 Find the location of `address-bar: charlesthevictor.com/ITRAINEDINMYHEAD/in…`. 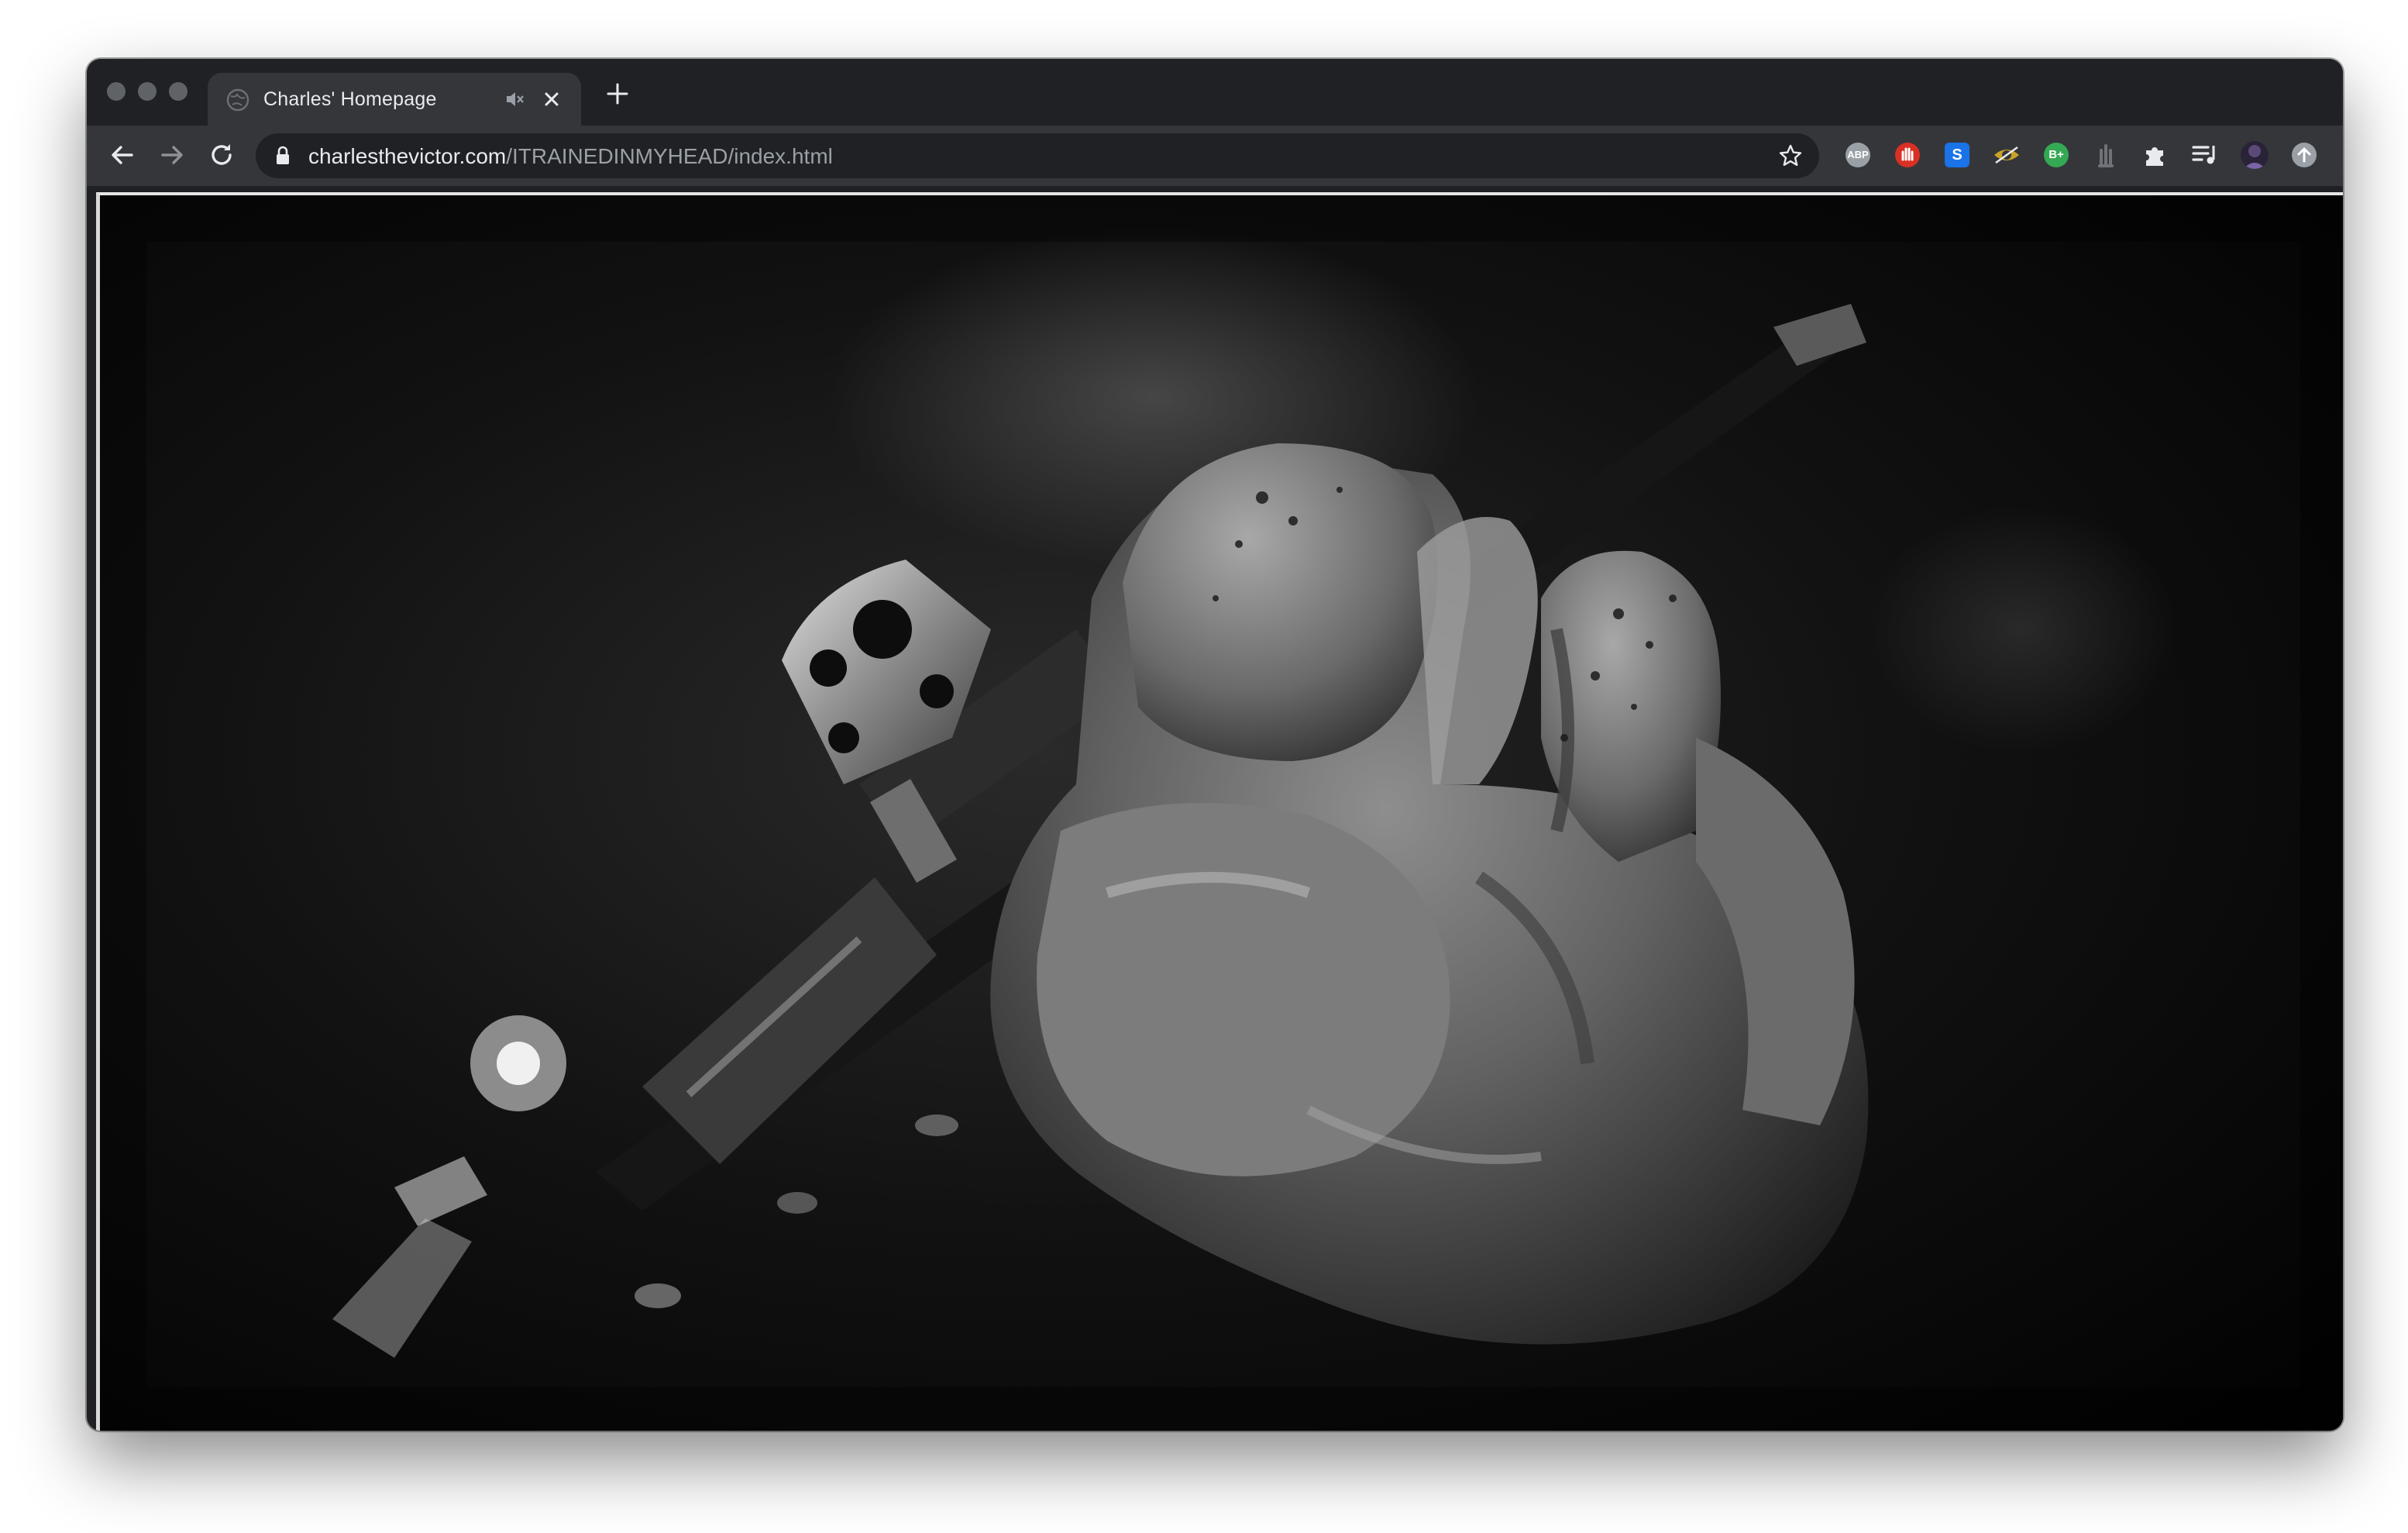

address-bar: charlesthevictor.com/ITRAINEDINMYHEAD/in… is located at coordinates (1037, 155).